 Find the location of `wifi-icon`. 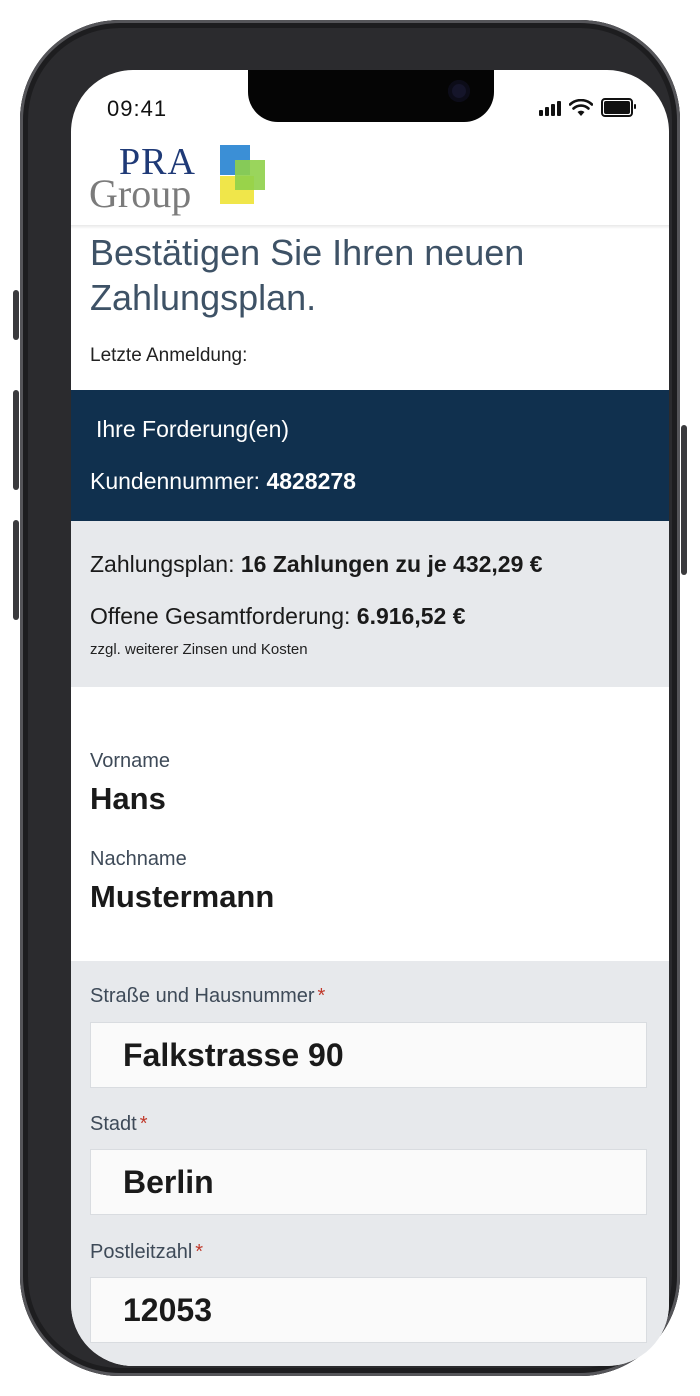

wifi-icon is located at coordinates (581, 107).